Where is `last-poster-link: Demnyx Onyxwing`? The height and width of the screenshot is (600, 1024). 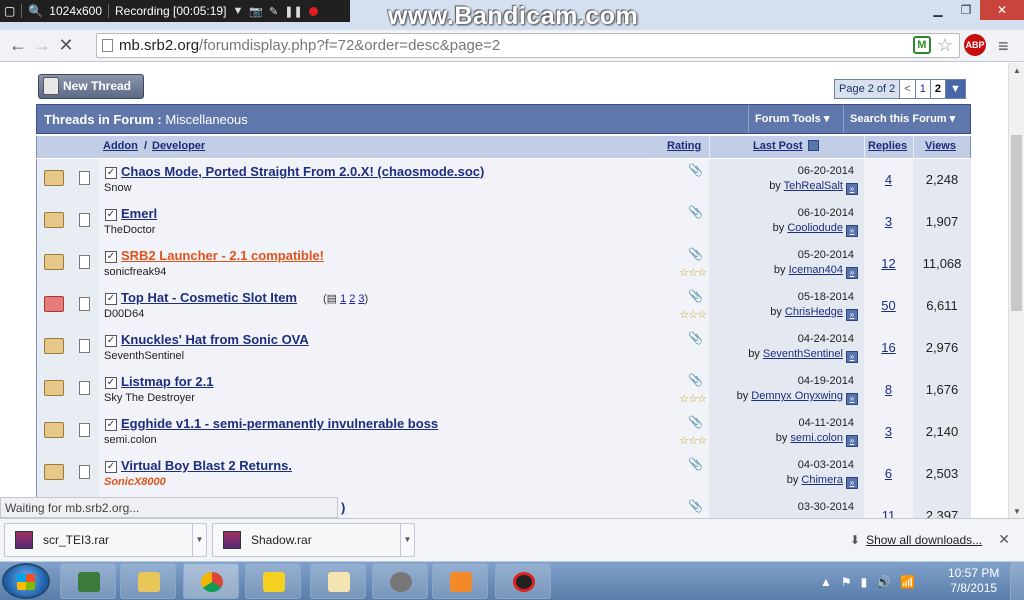
last-poster-link: Demnyx Onyxwing is located at coordinates (797, 396).